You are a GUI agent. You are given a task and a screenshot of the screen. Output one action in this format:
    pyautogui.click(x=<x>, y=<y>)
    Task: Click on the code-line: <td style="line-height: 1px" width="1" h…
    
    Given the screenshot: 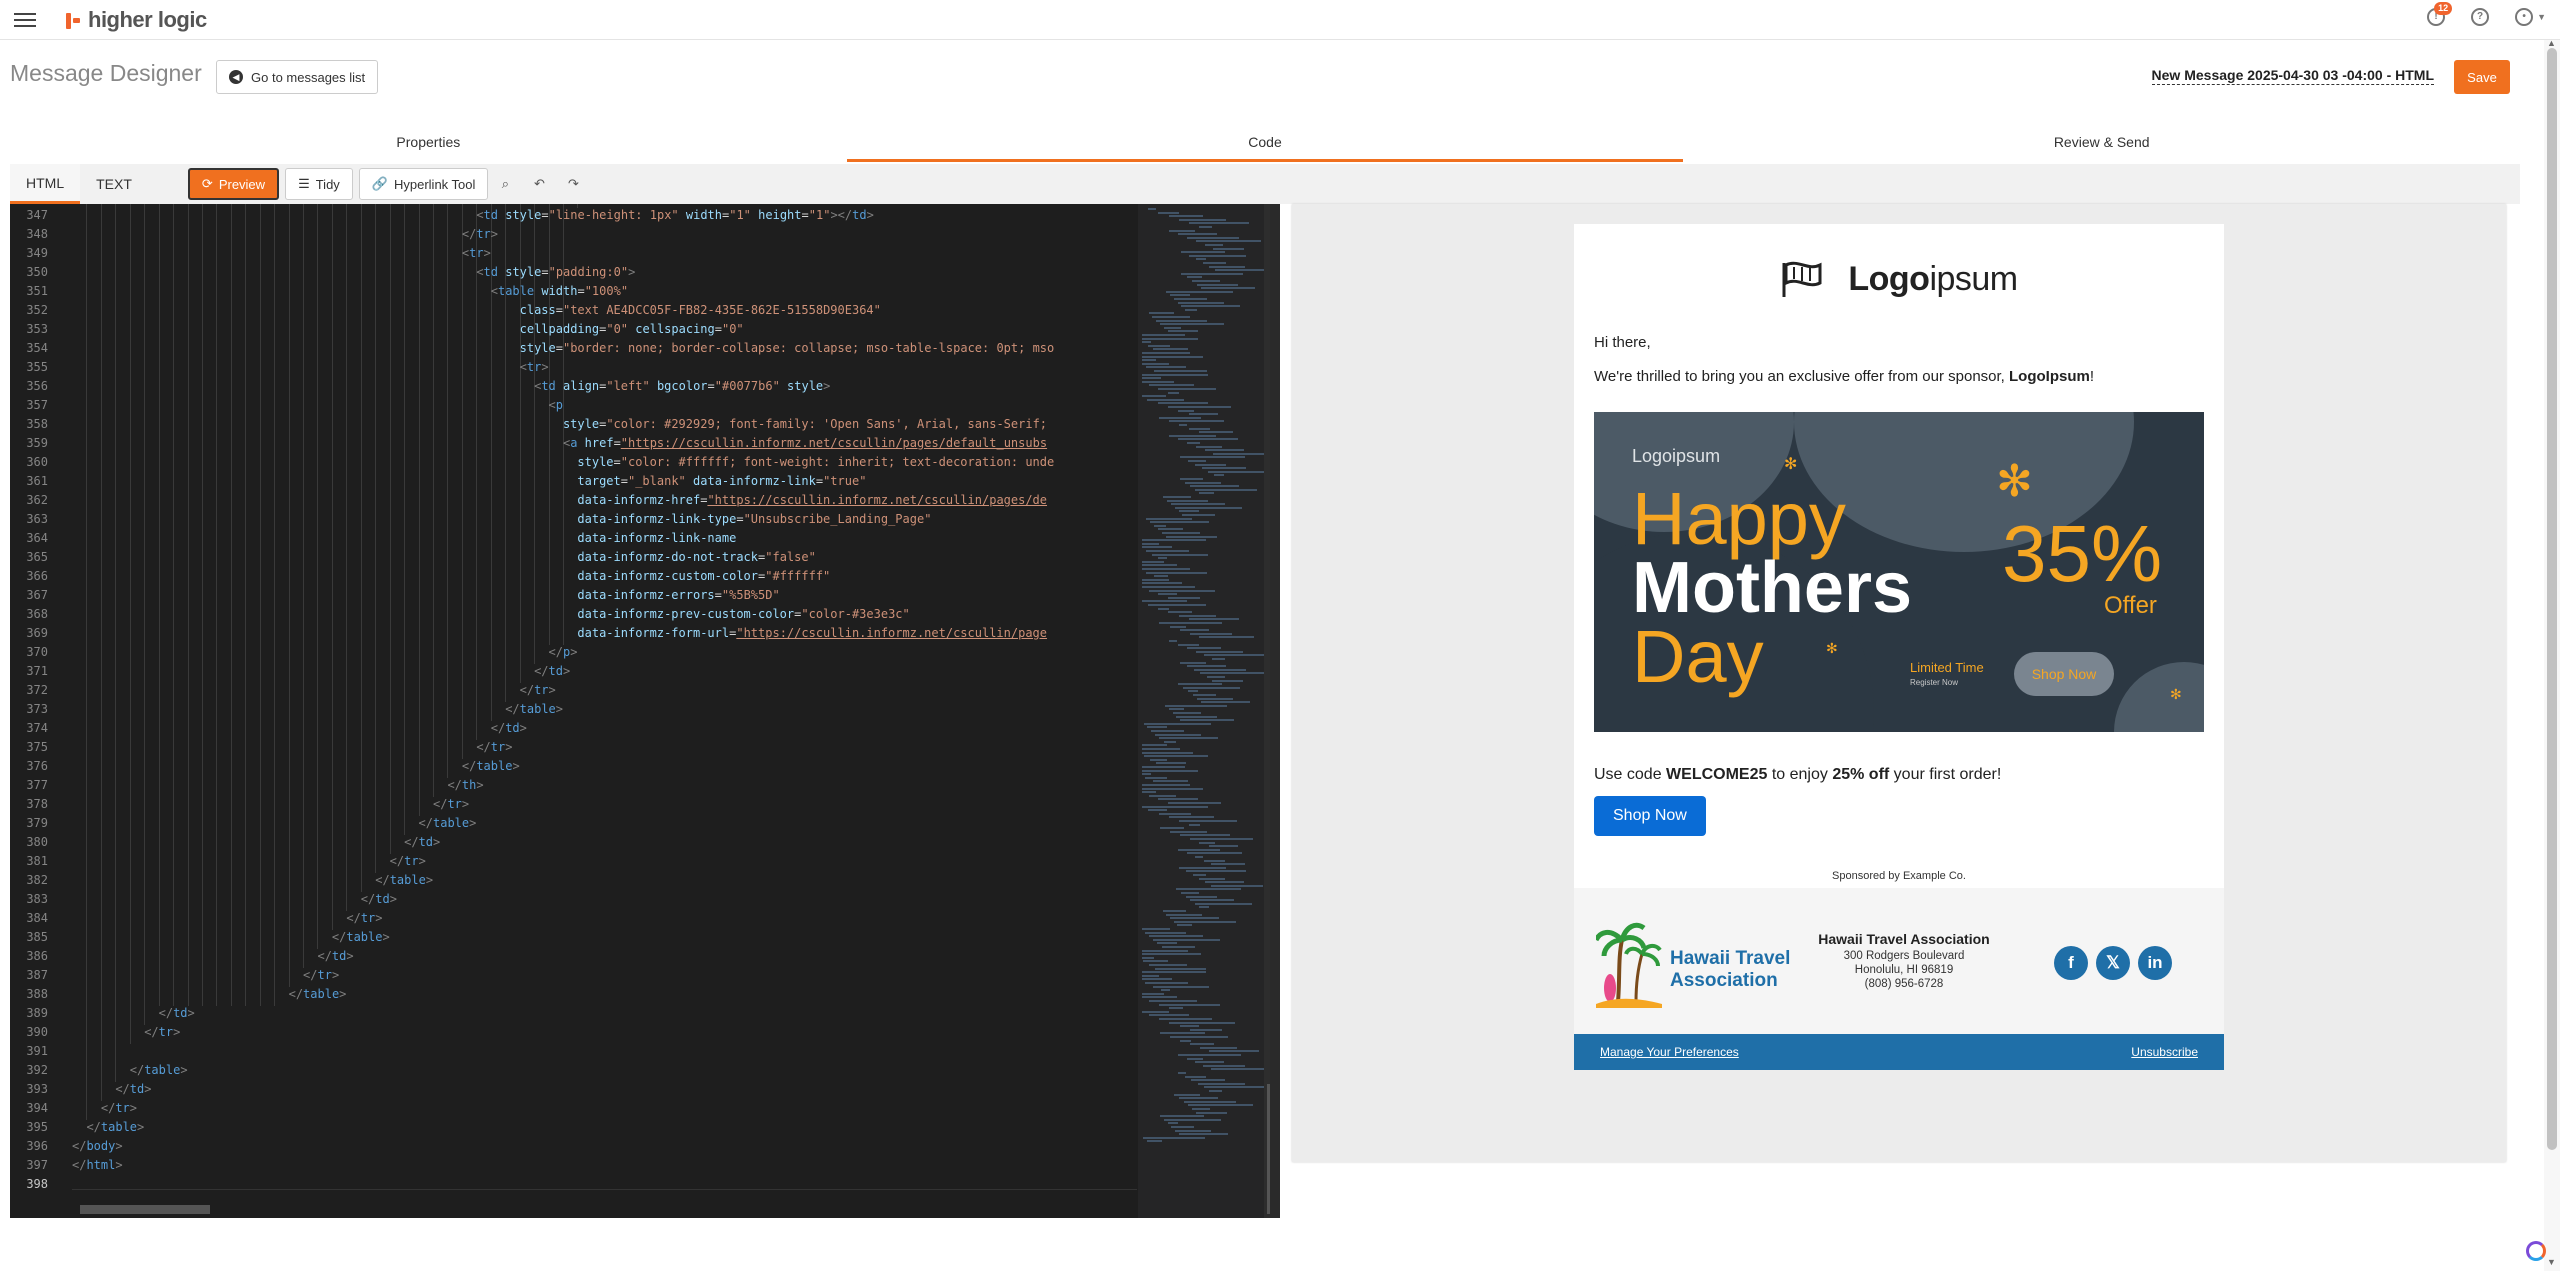 What is the action you would take?
    pyautogui.click(x=675, y=215)
    